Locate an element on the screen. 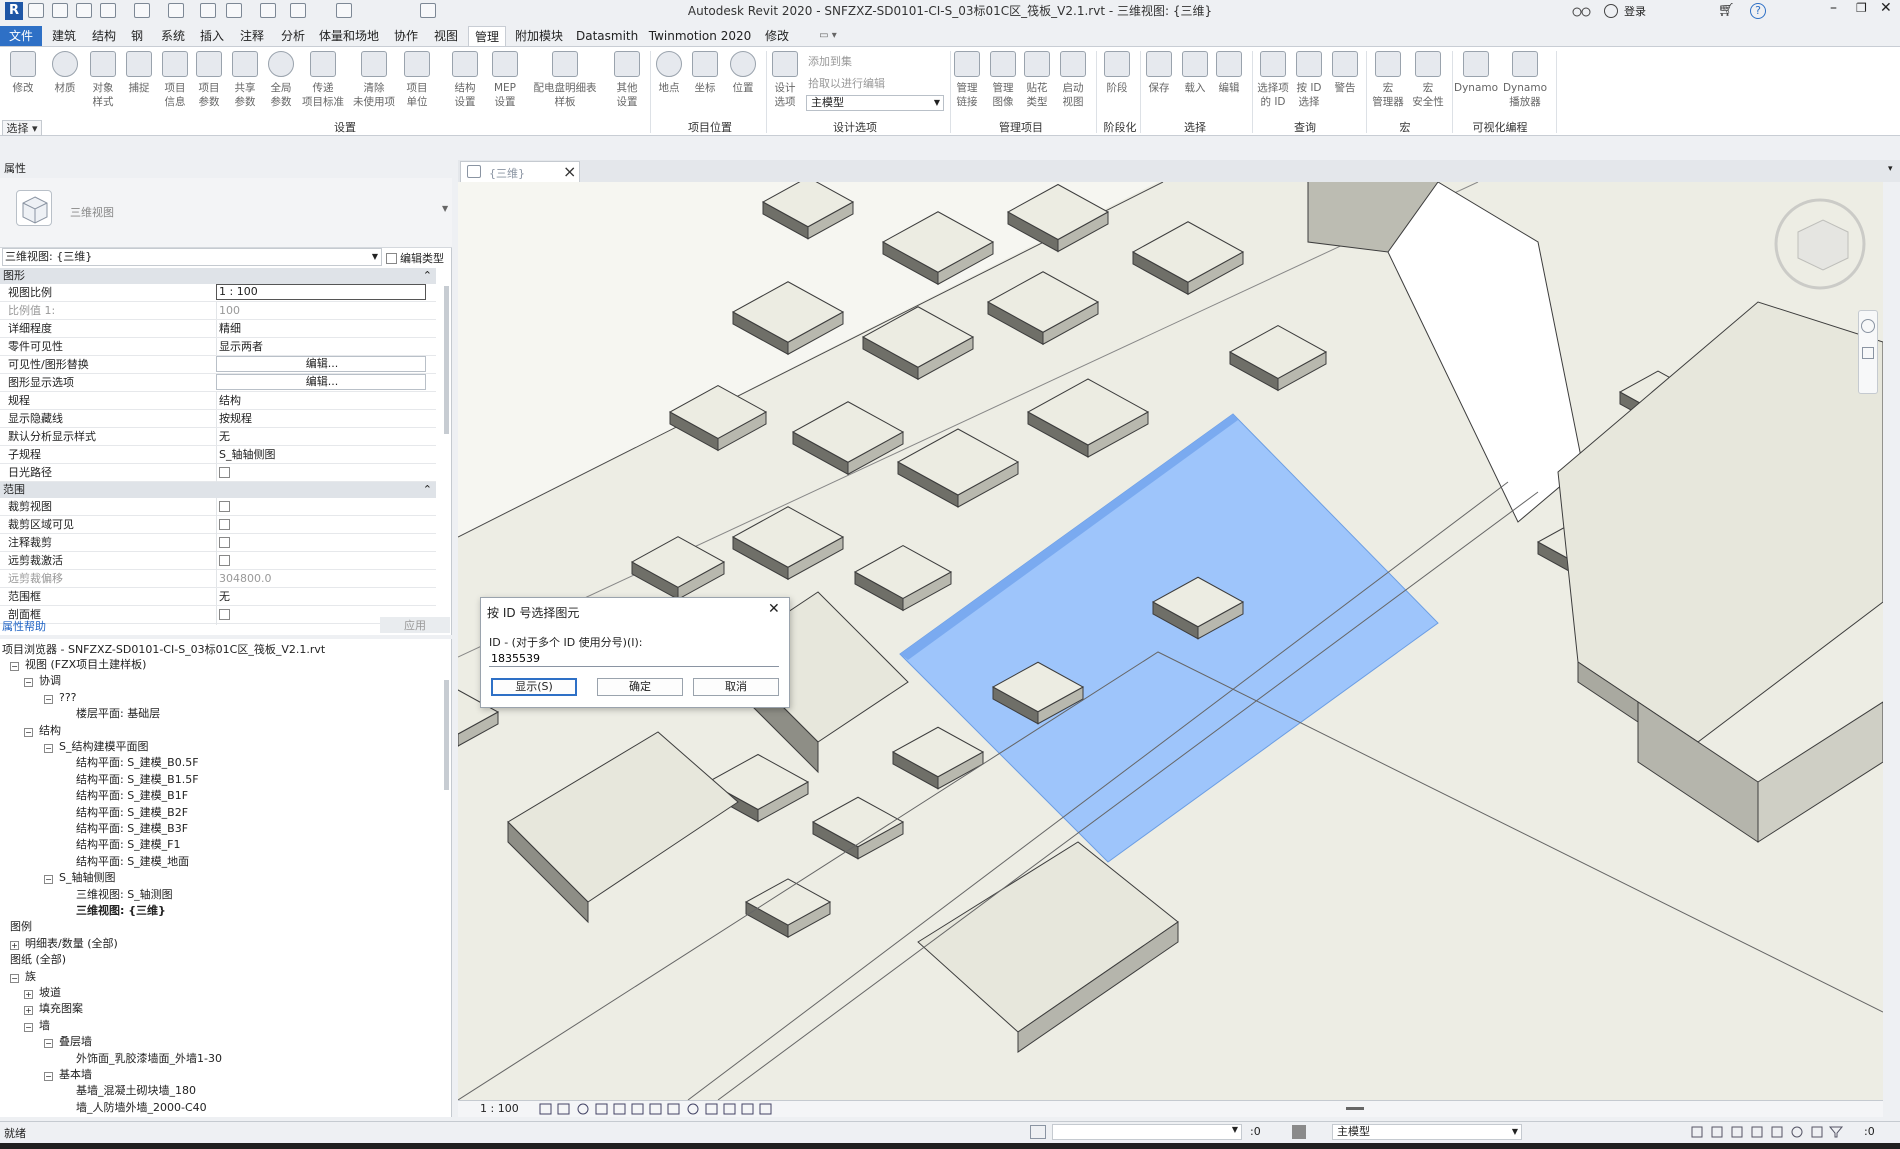  tab-addins: 附加模块 is located at coordinates (539, 36).